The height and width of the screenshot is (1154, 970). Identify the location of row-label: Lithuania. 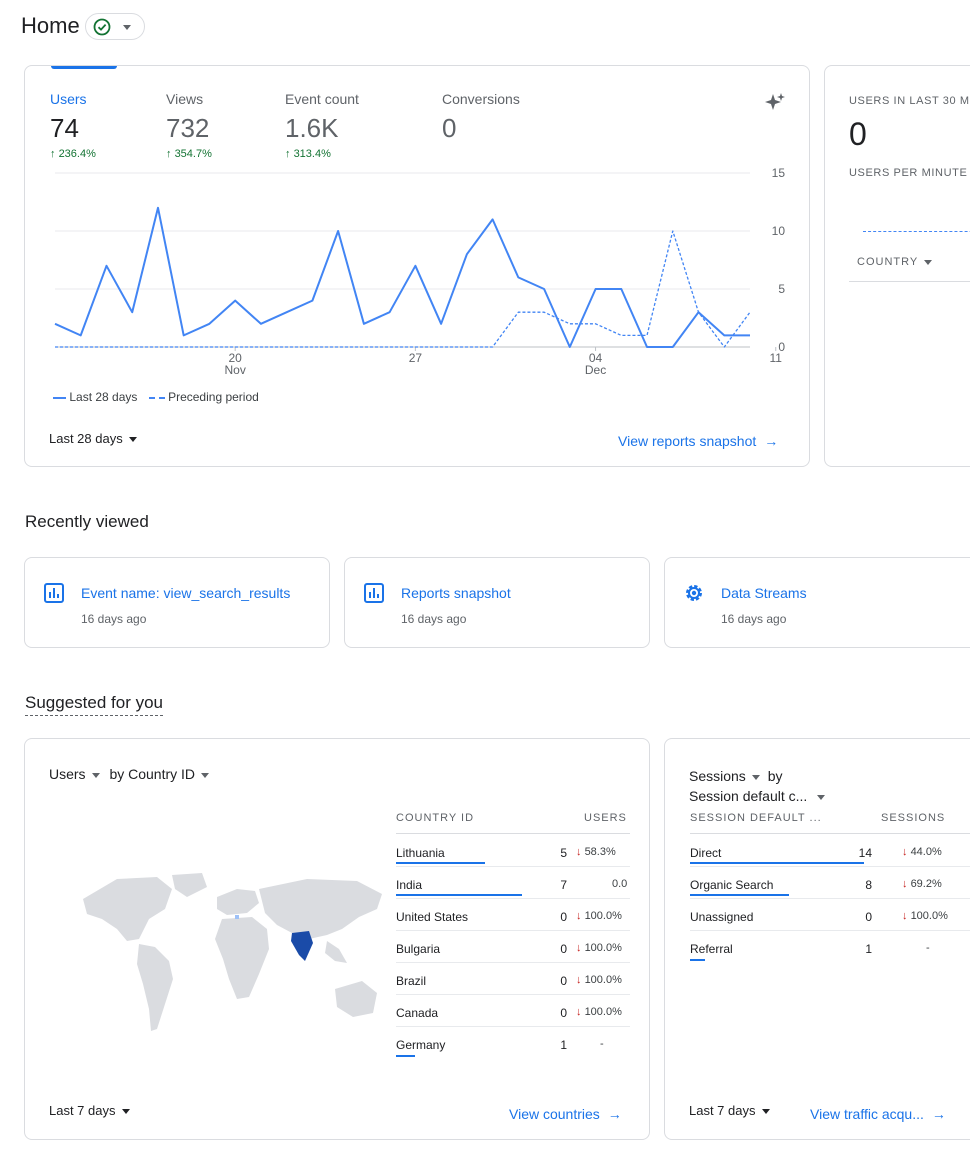
(420, 853).